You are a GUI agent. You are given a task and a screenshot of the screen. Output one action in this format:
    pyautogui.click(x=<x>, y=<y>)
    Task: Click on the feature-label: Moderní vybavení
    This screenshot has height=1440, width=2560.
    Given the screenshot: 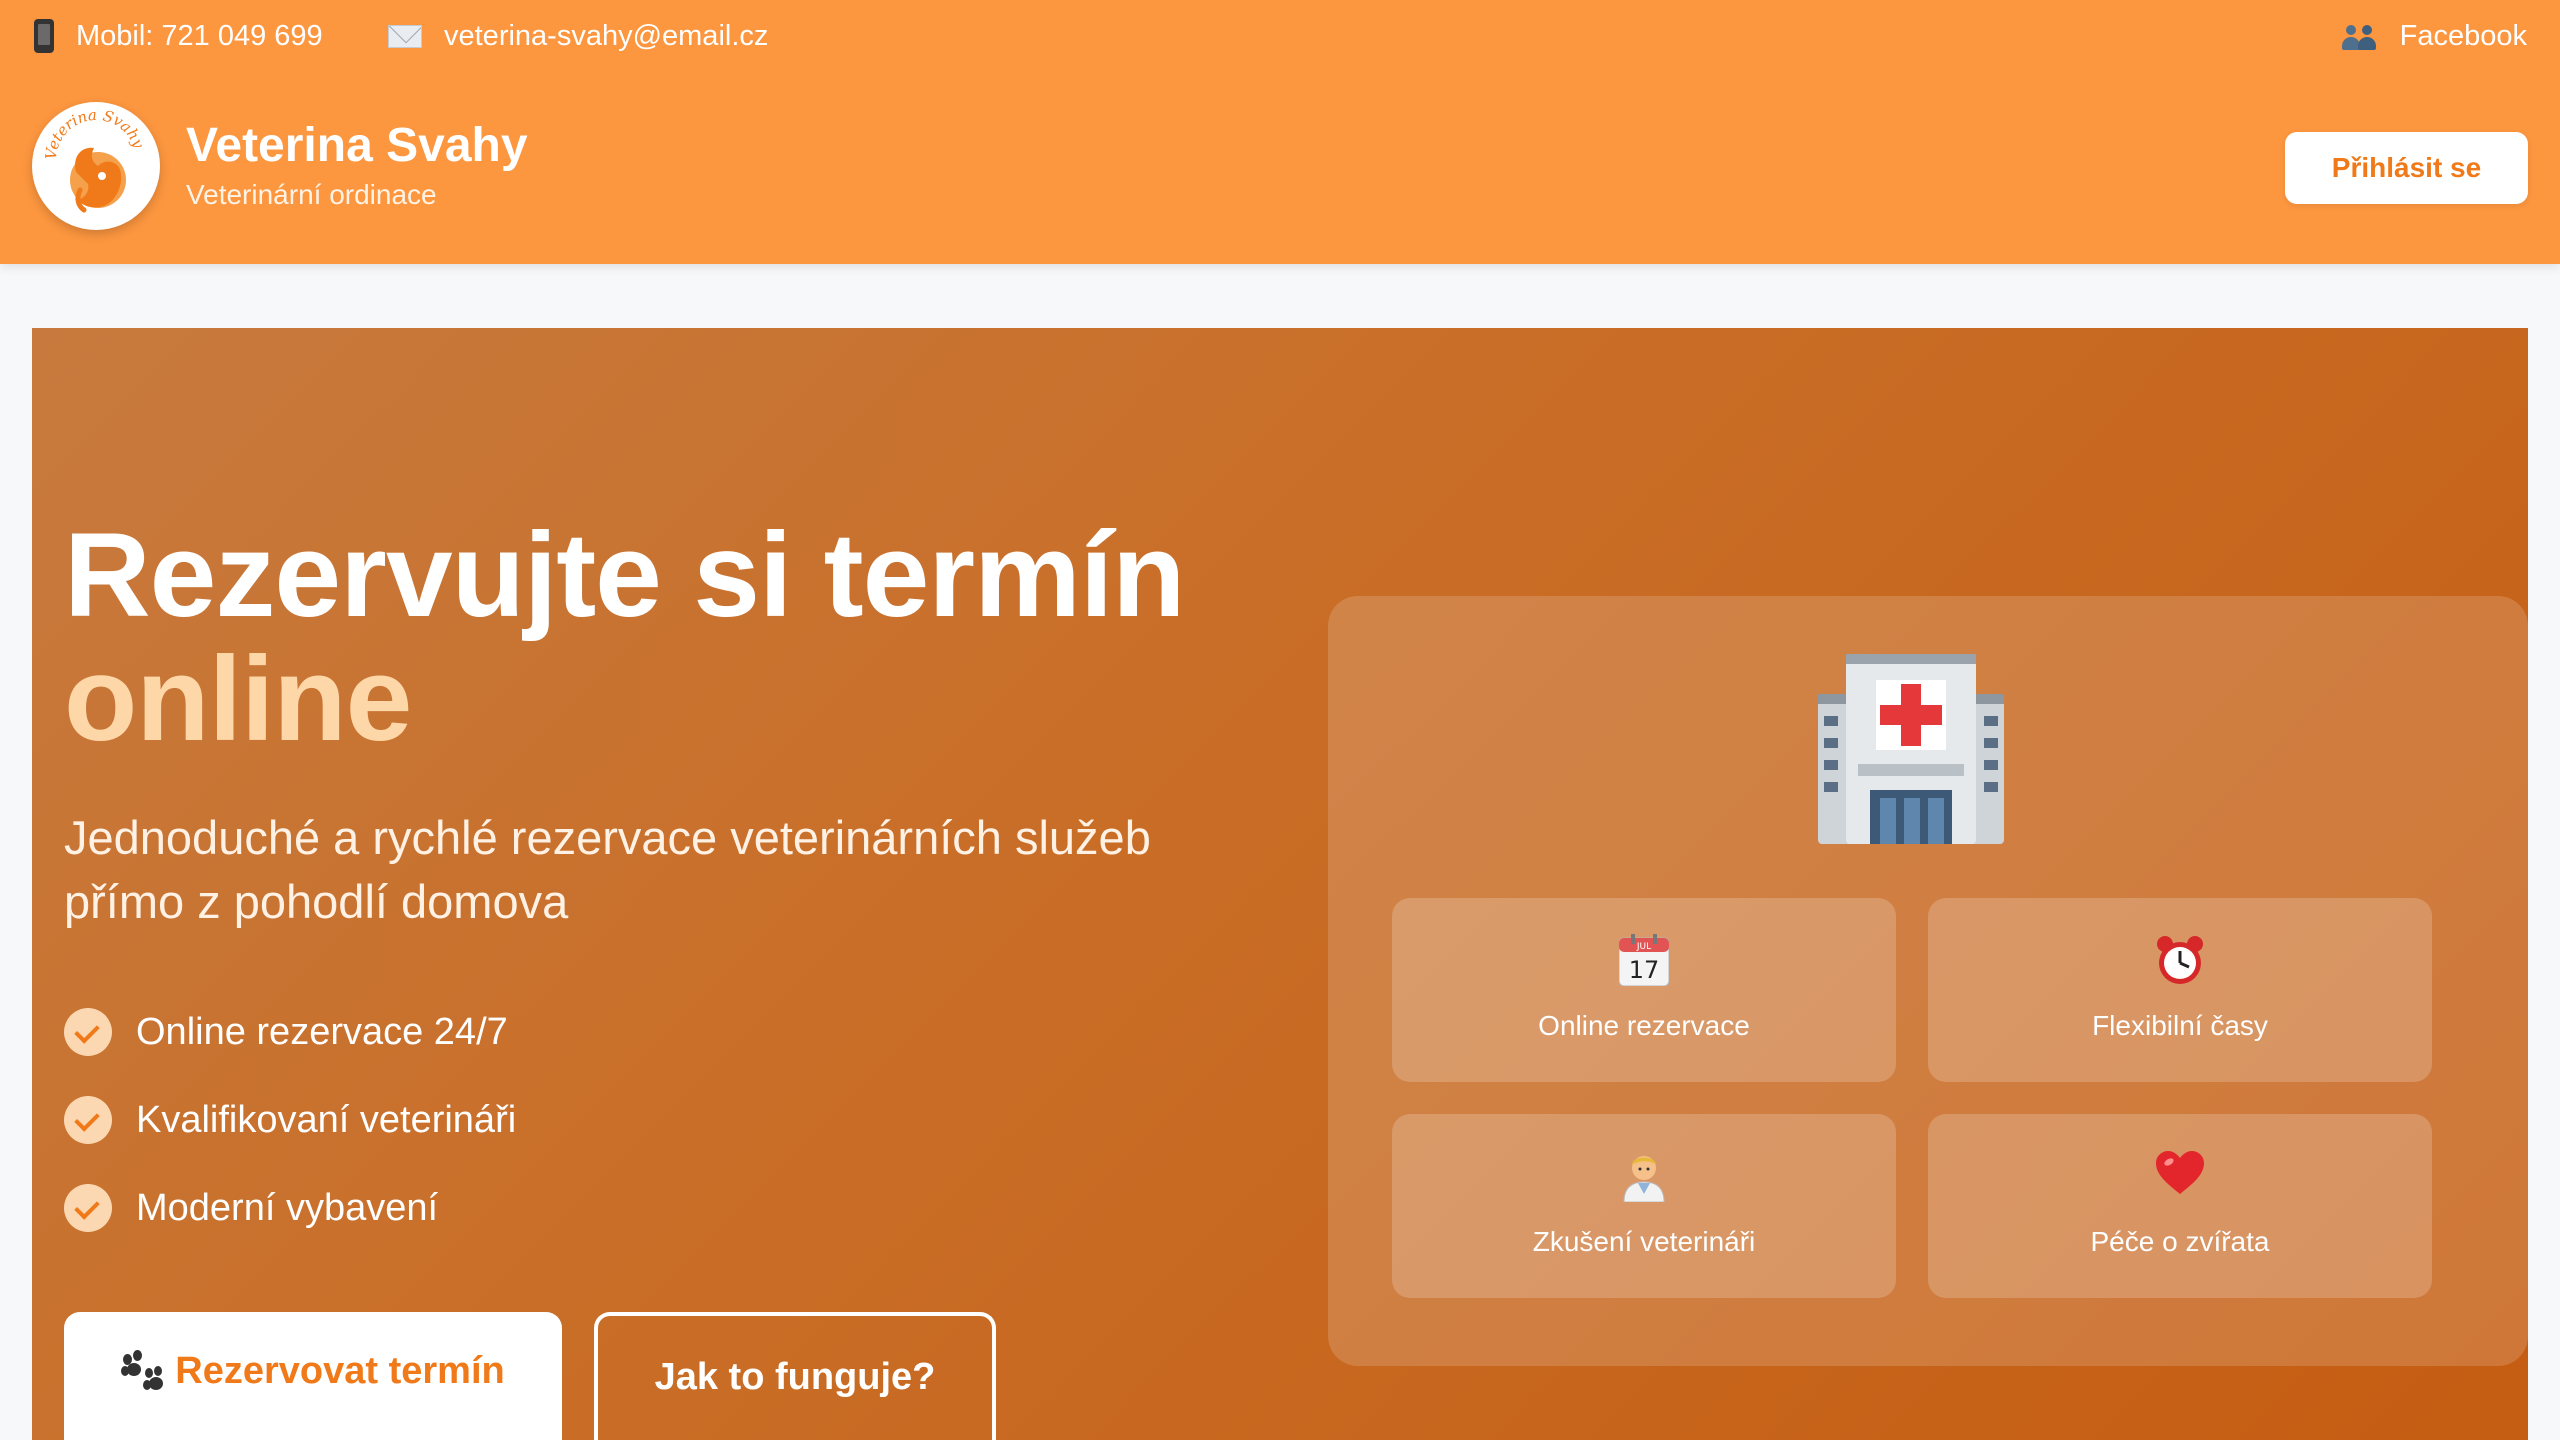 What is the action you would take?
    pyautogui.click(x=287, y=1207)
    